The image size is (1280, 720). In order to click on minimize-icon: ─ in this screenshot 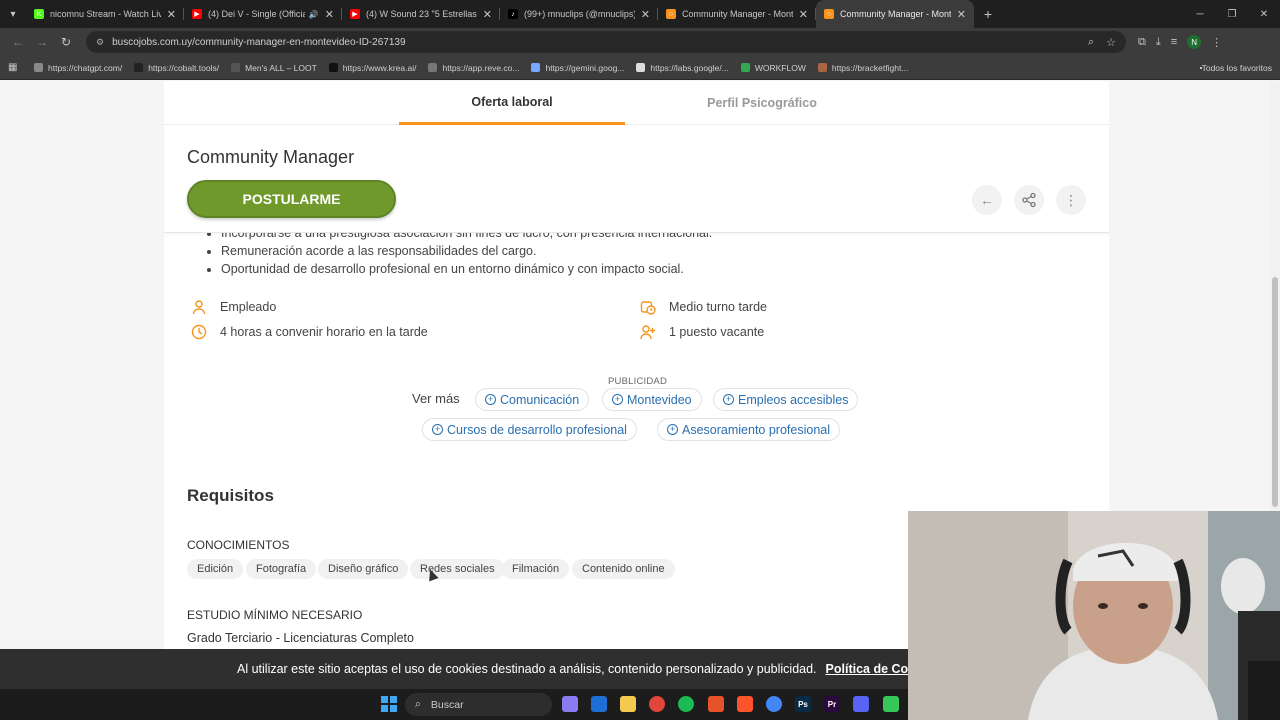, I will do `click(1200, 14)`.